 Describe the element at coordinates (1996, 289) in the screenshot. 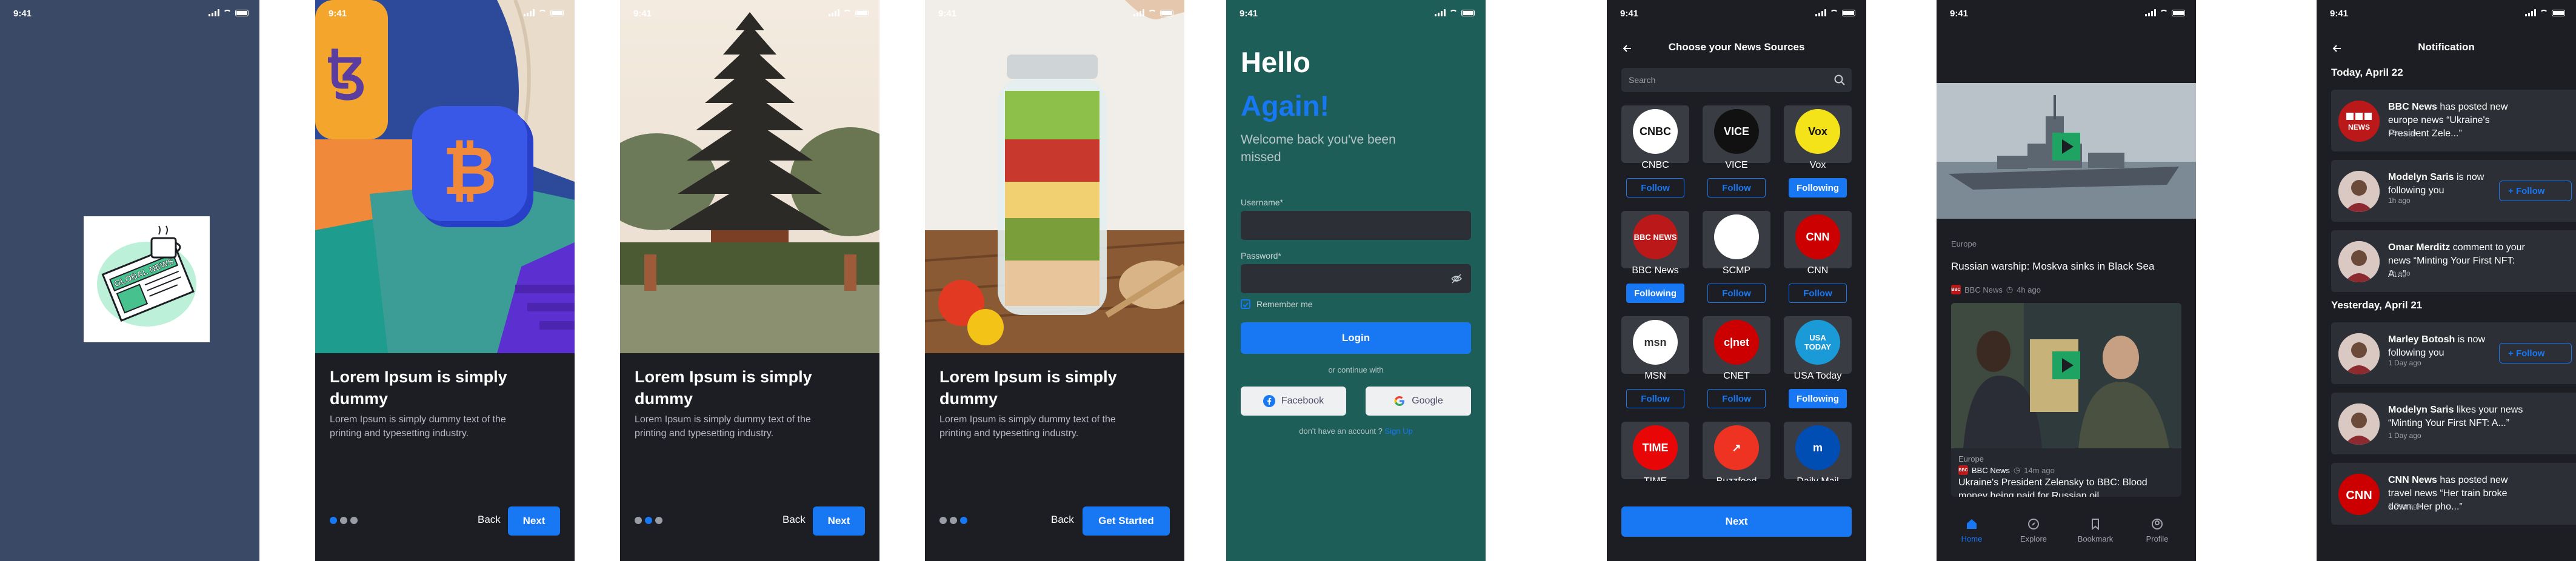

I see `article-meta: BBC BBC News ◷ 4h ago` at that location.